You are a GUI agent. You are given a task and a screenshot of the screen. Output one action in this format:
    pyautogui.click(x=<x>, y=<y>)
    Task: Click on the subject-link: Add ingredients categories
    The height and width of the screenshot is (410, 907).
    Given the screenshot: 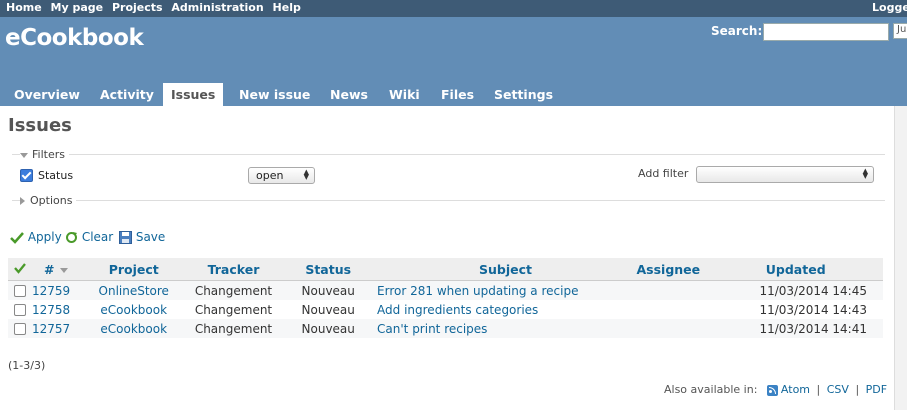 What is the action you would take?
    pyautogui.click(x=457, y=310)
    